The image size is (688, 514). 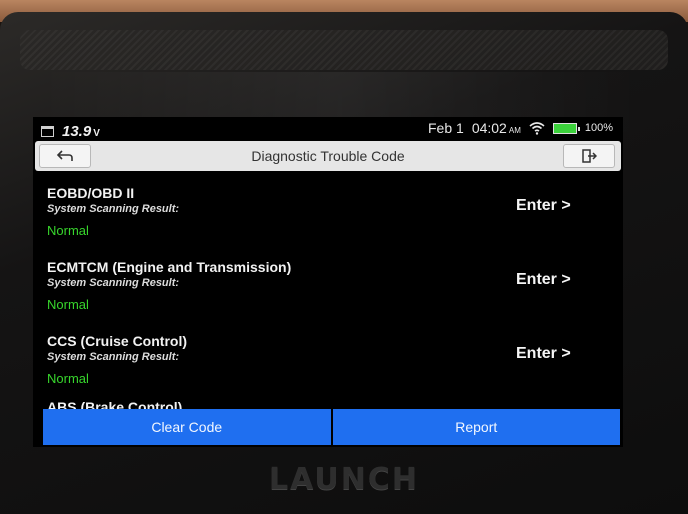 What do you see at coordinates (96, 133) in the screenshot?
I see `voltage-unit: V` at bounding box center [96, 133].